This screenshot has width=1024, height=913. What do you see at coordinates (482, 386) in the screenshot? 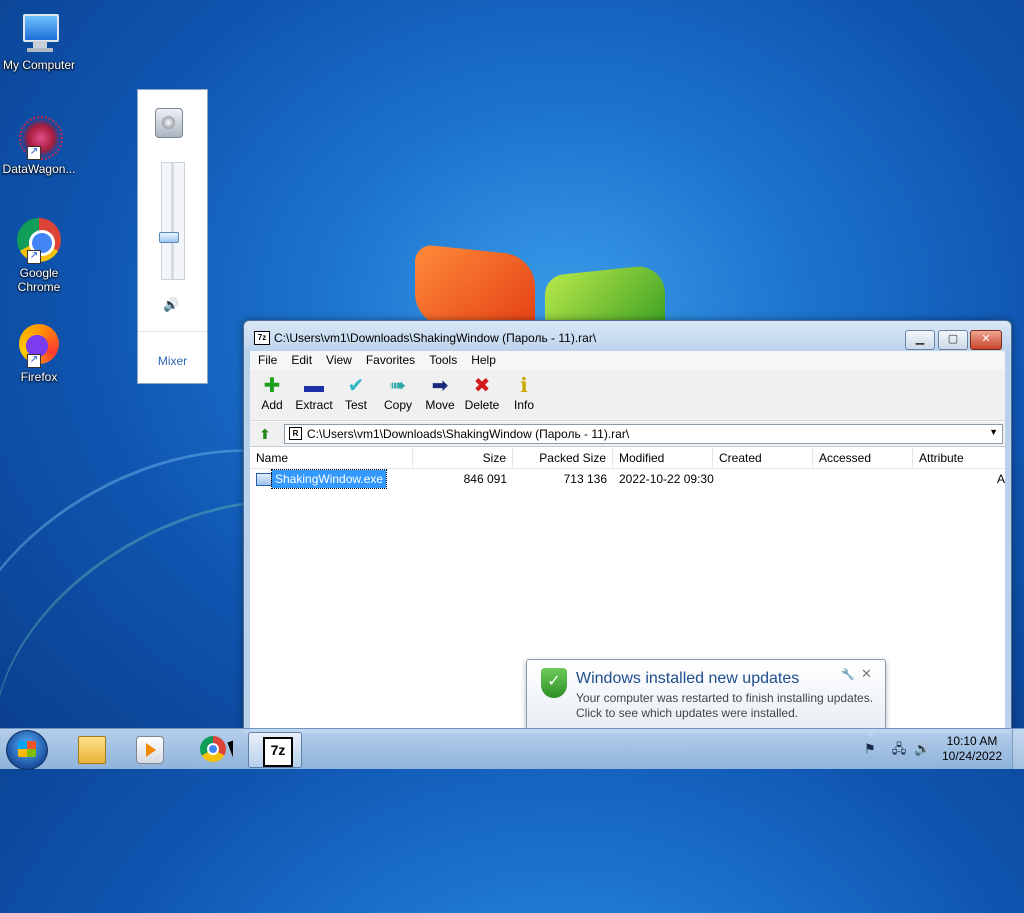
I see `x-icon: ✖` at bounding box center [482, 386].